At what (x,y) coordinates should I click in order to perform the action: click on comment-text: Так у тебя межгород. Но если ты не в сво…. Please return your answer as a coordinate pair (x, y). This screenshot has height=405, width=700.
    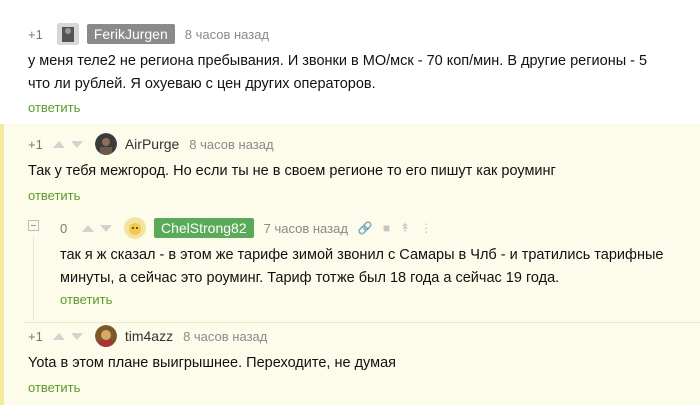
    Looking at the image, I should click on (292, 171).